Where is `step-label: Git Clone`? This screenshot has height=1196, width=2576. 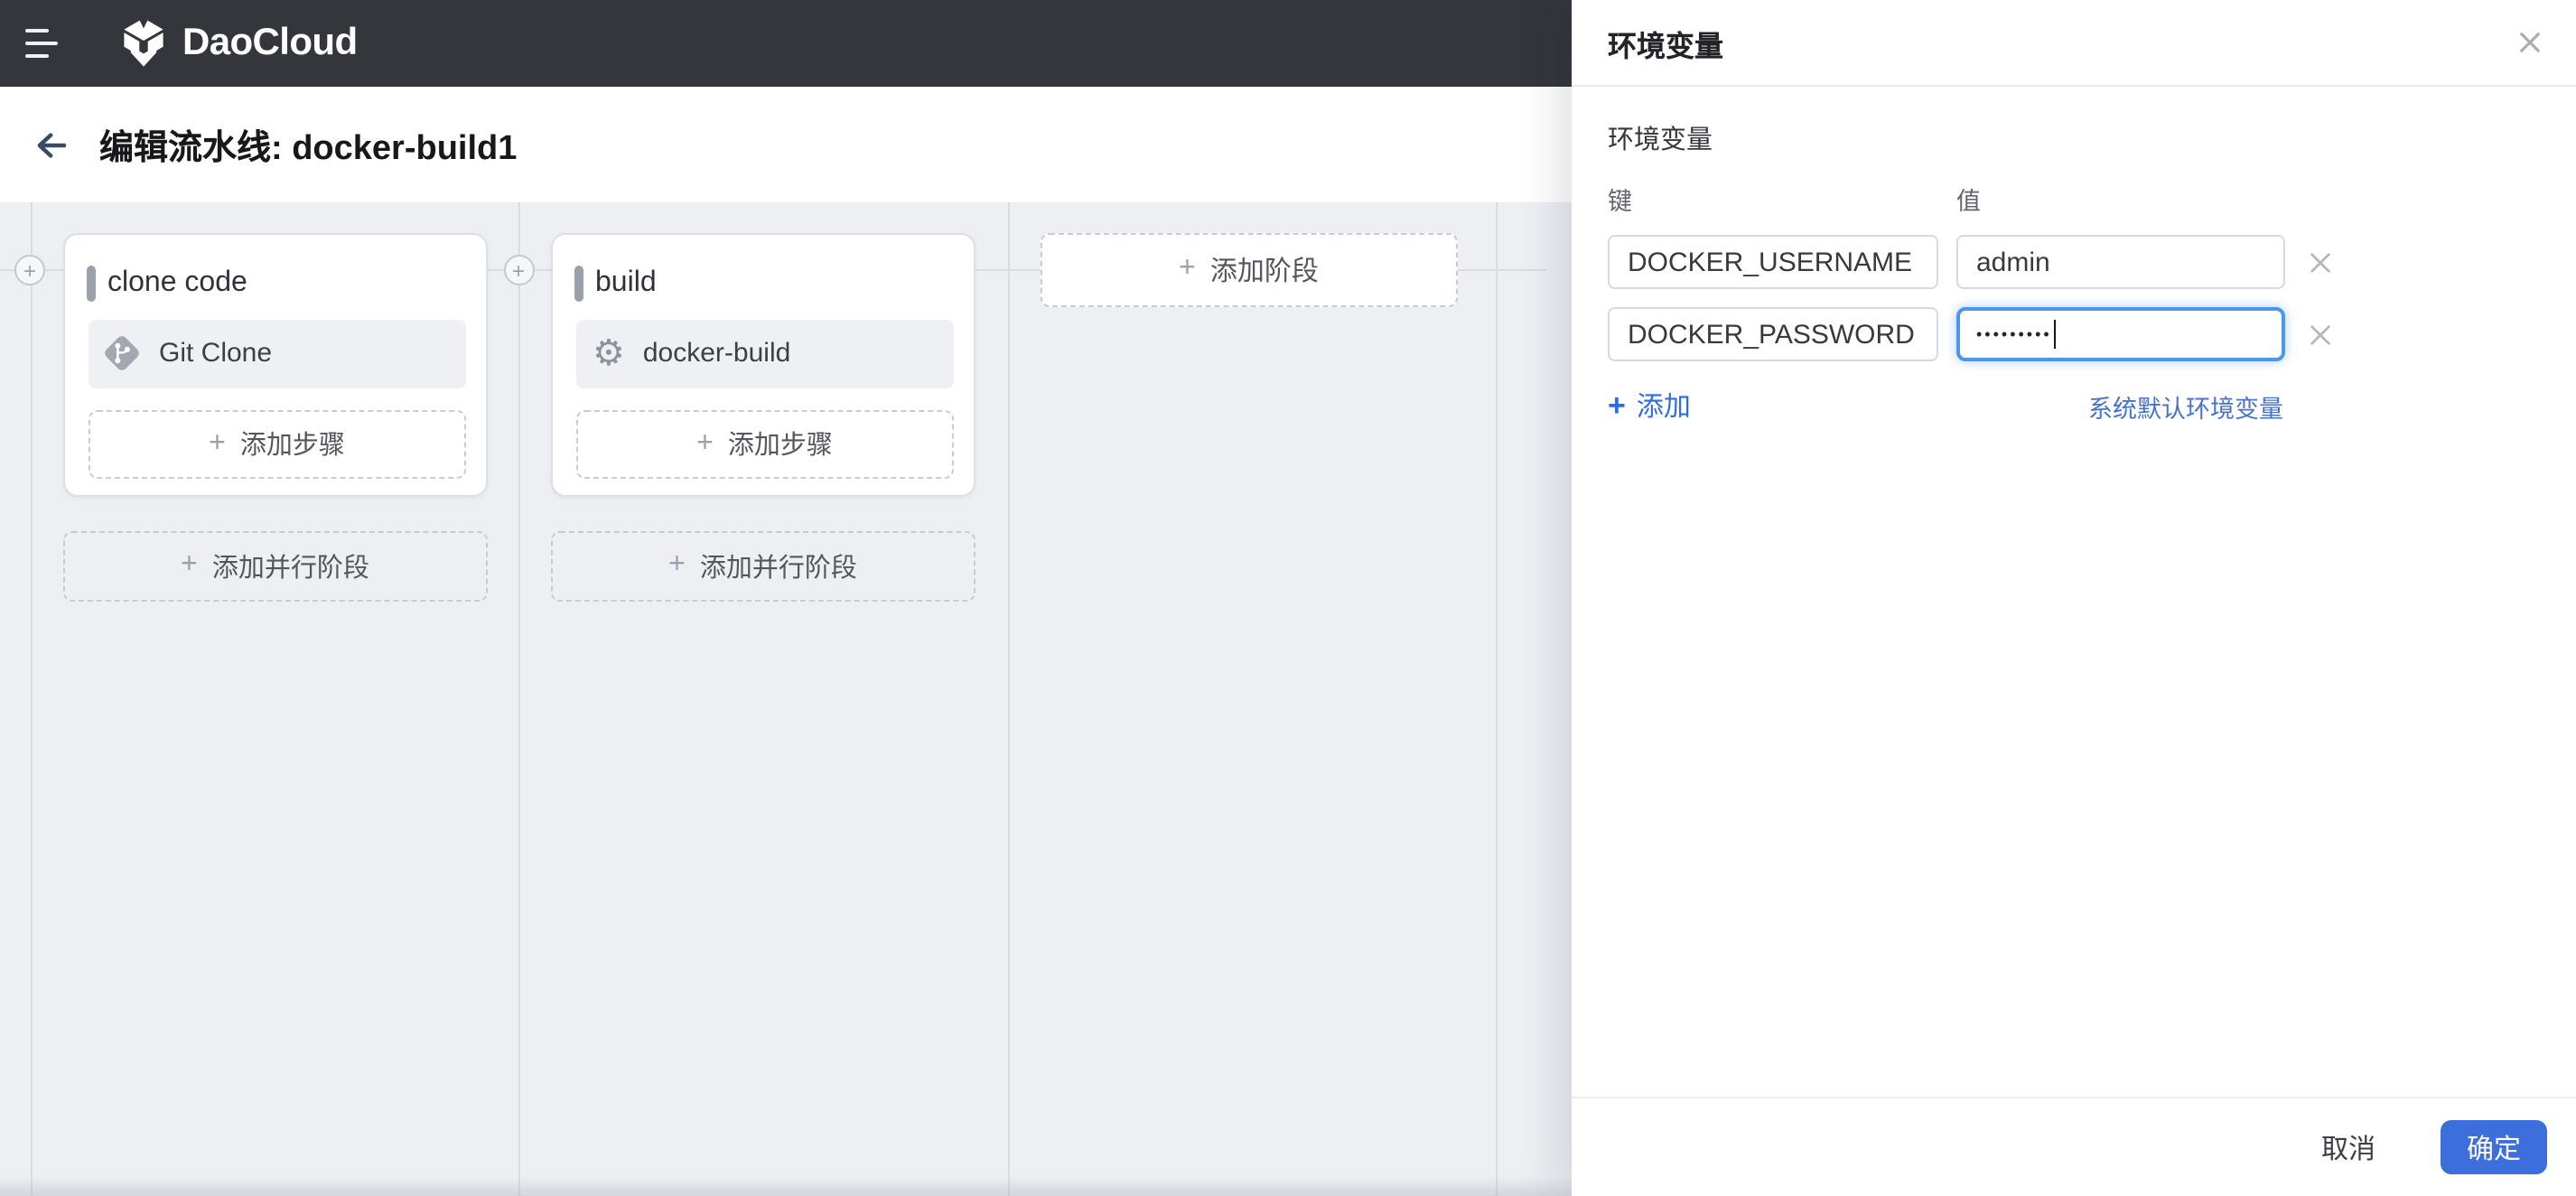
step-label: Git Clone is located at coordinates (216, 353).